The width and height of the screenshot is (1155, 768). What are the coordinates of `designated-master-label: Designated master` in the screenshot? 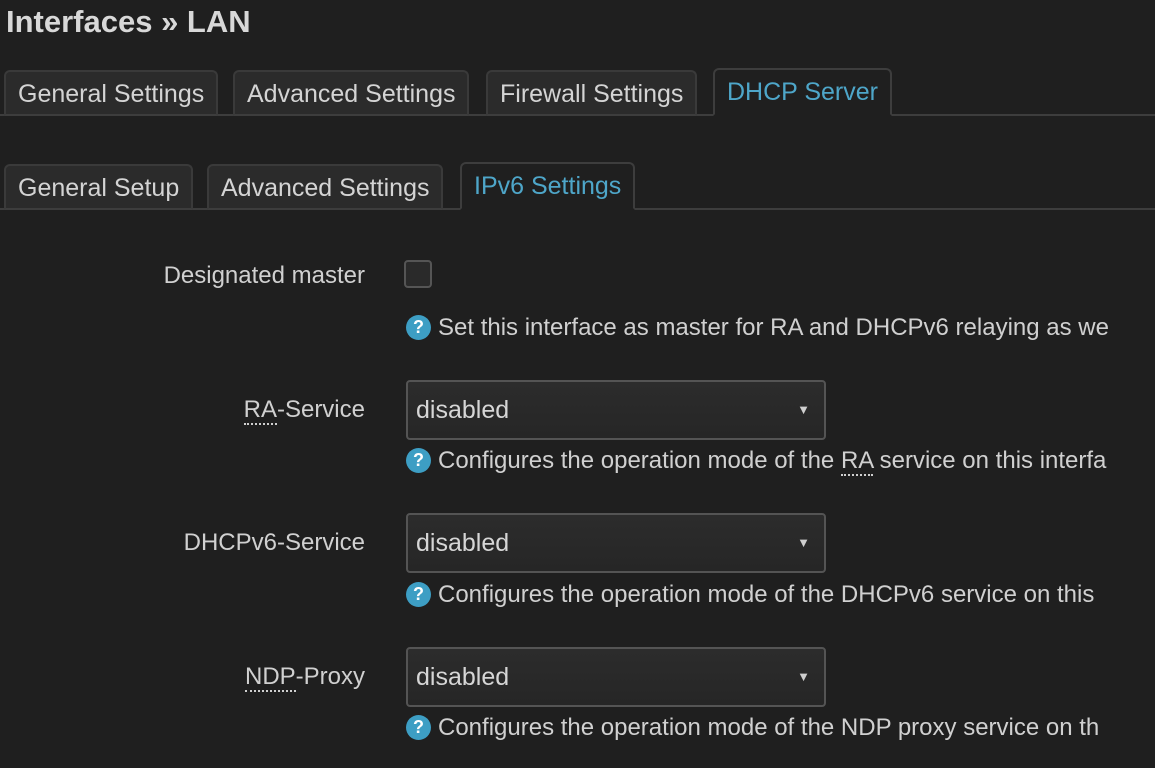 It's located at (264, 275).